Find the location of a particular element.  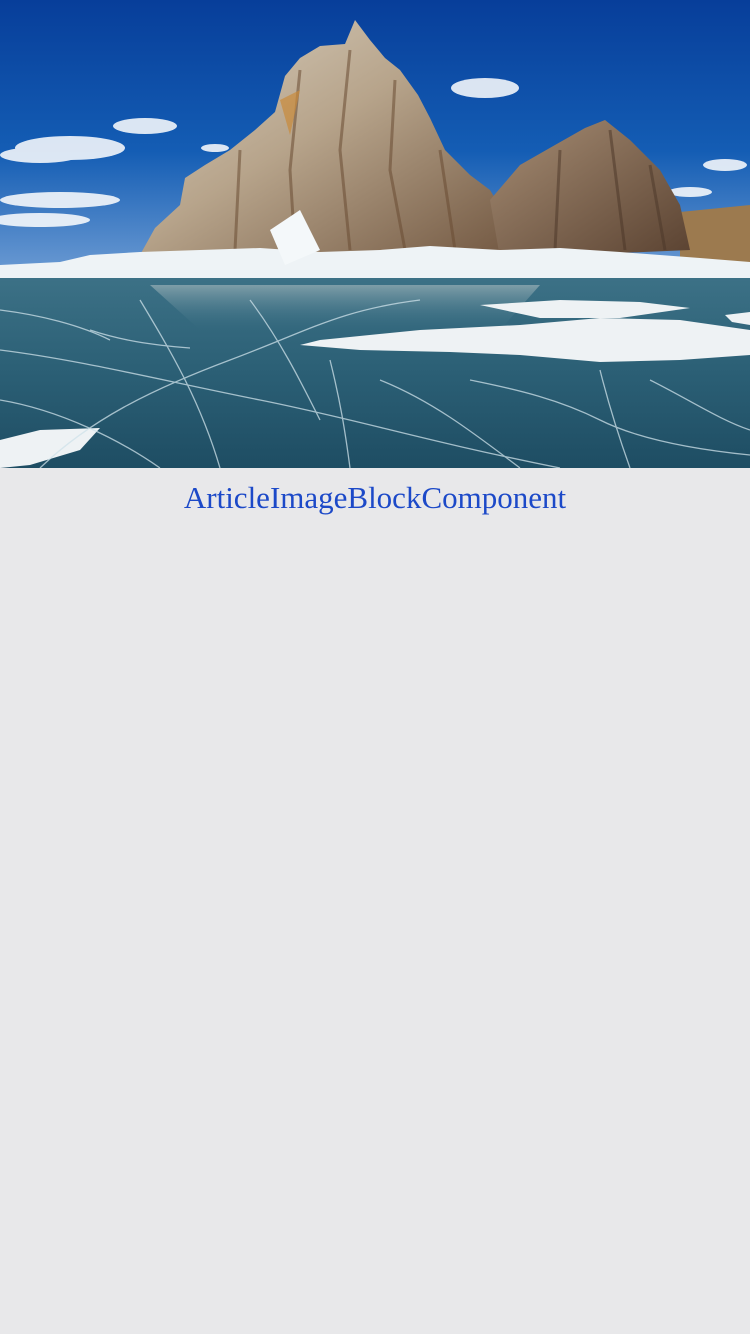

article-image-caption: ArticleImageBlockComponent is located at coordinates (375, 497).